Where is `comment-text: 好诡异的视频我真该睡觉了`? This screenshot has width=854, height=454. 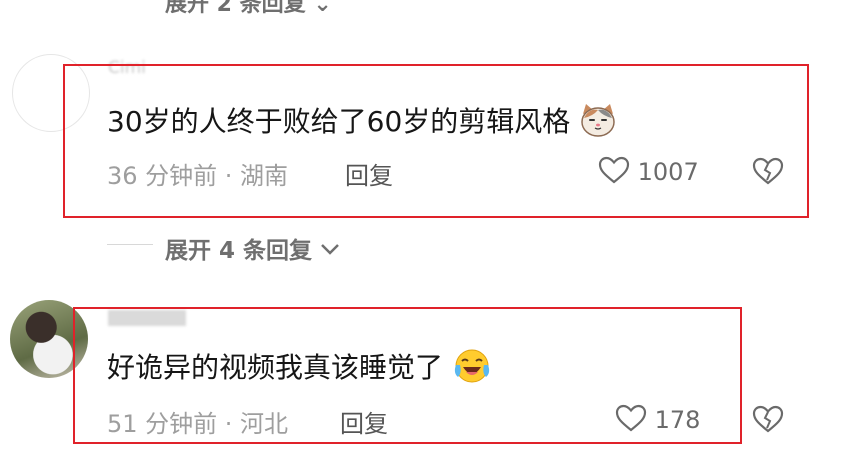
comment-text: 好诡异的视频我真该睡觉了 is located at coordinates (299, 369).